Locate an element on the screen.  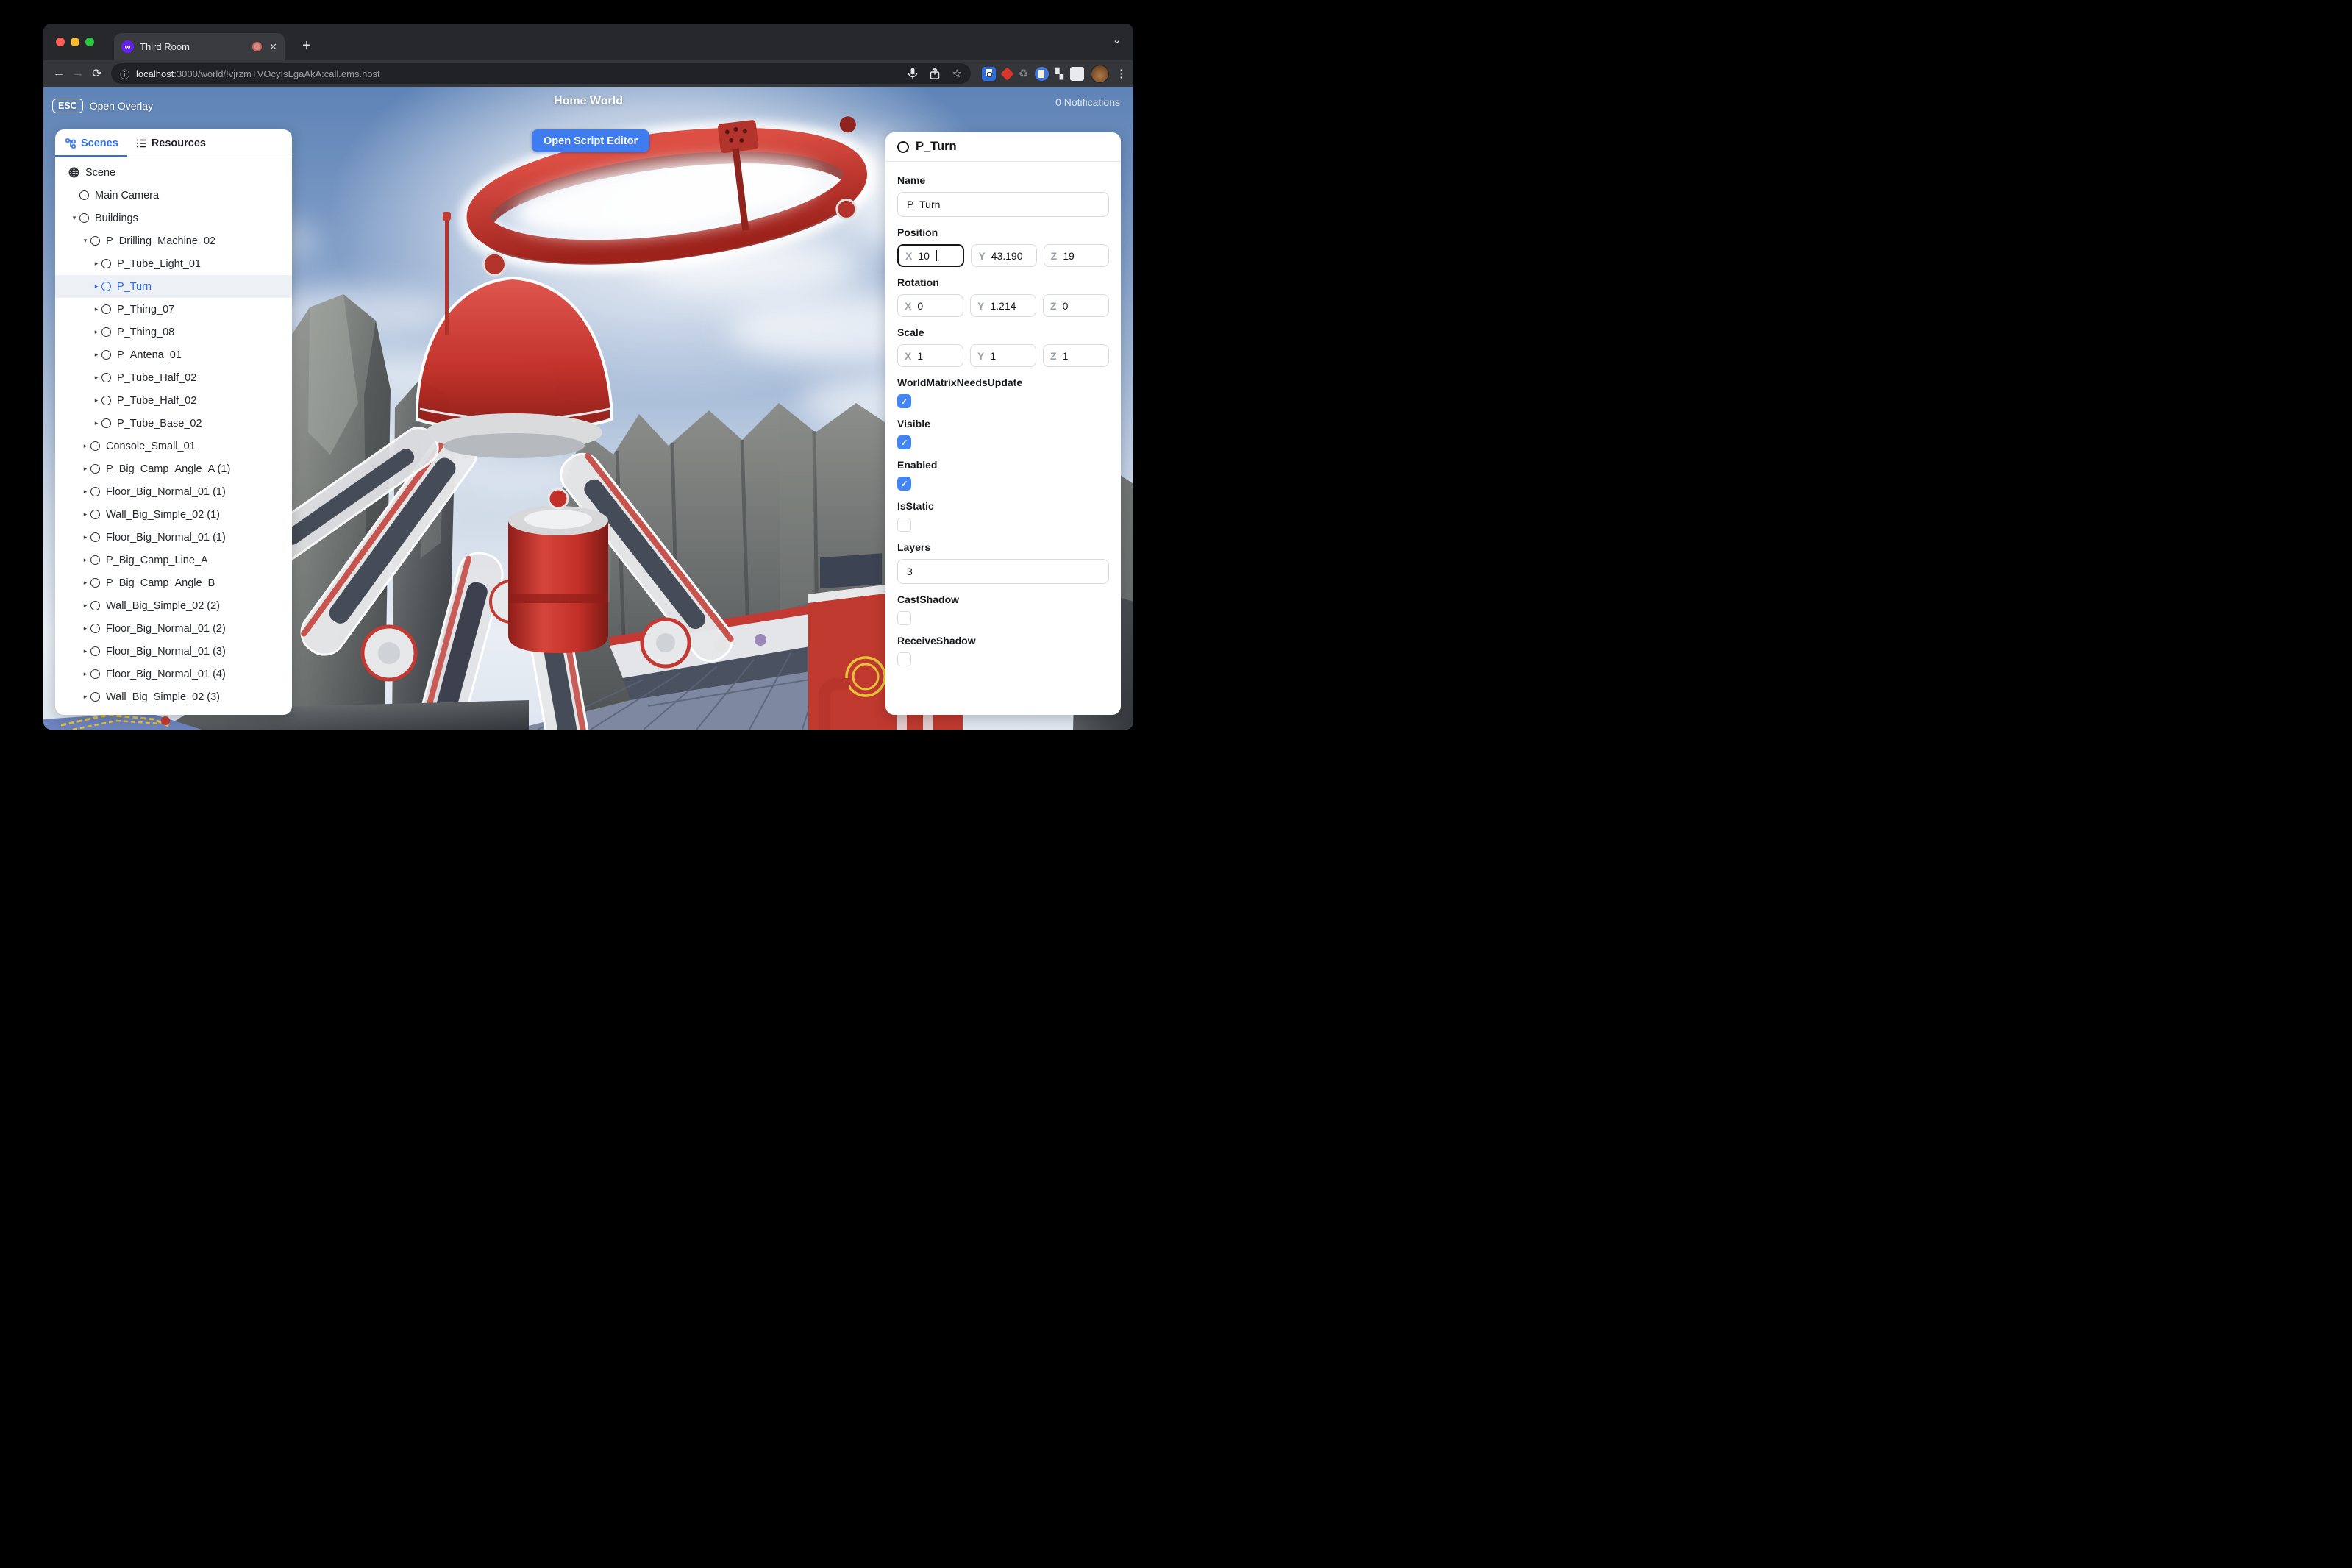
rotation-z-input: Z0 is located at coordinates (1076, 305).